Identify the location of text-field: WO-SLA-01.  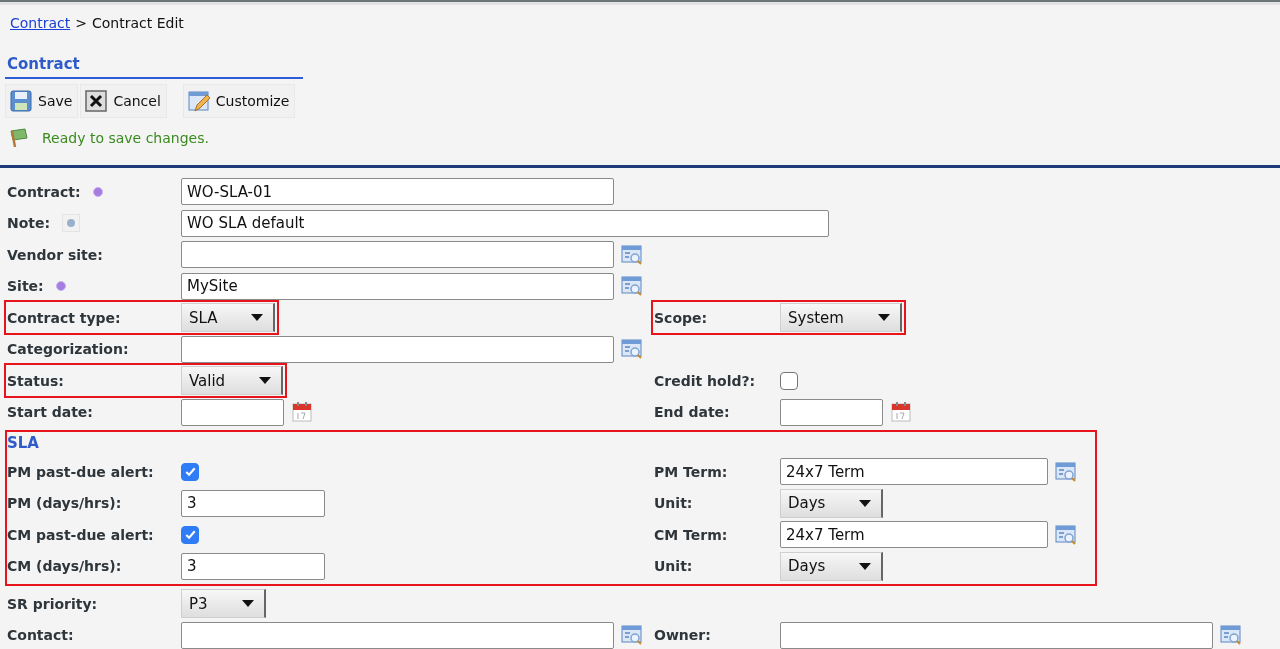
(397, 192).